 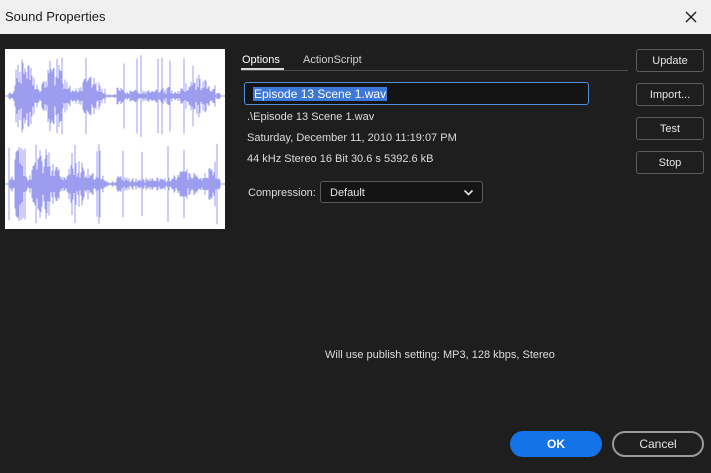 What do you see at coordinates (556, 444) in the screenshot?
I see `ok-button: OK` at bounding box center [556, 444].